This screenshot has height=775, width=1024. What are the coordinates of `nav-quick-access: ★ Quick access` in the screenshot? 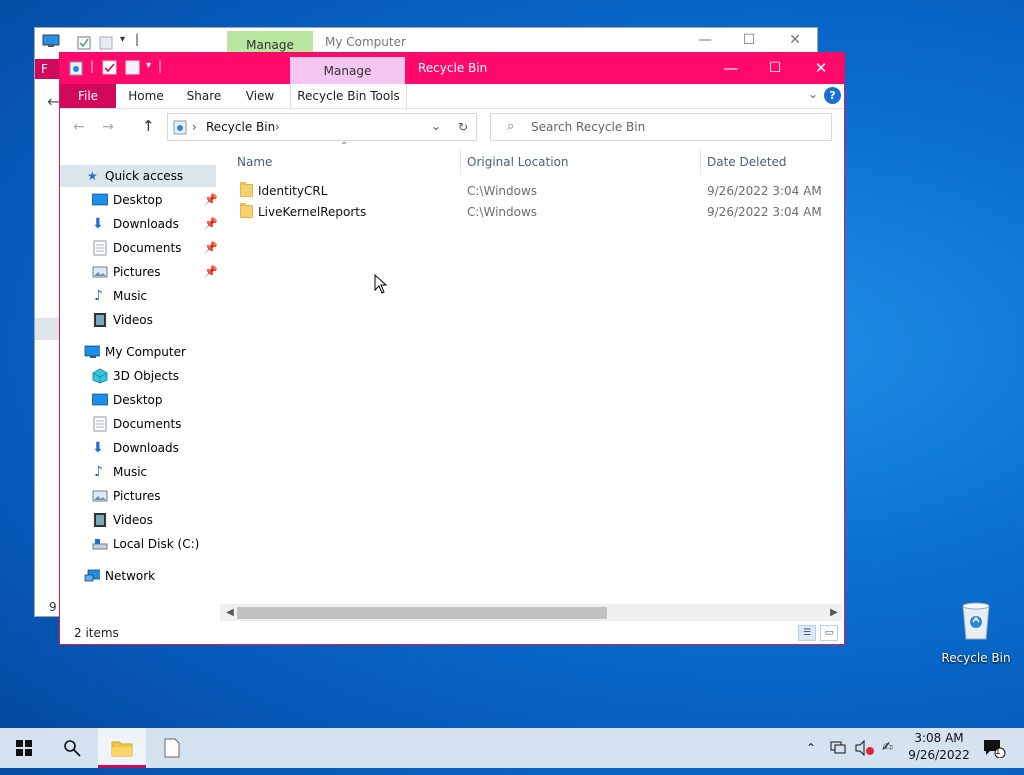 It's located at (138, 176).